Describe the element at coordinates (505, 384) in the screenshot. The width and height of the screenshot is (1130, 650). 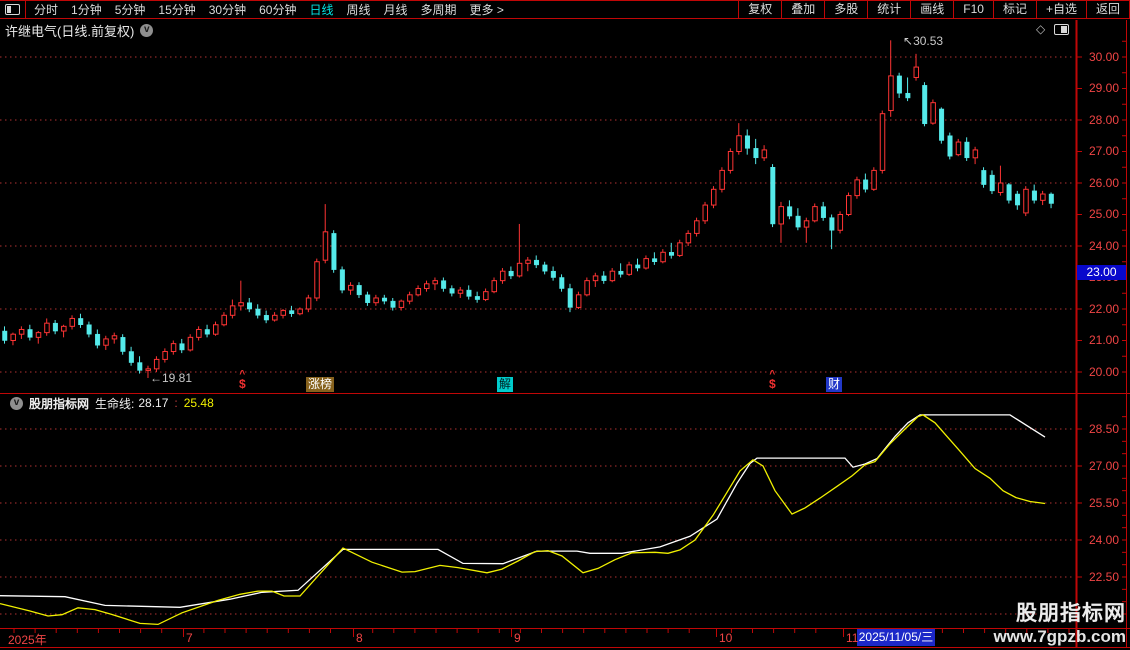
I see `event-signal-badge: 解` at that location.